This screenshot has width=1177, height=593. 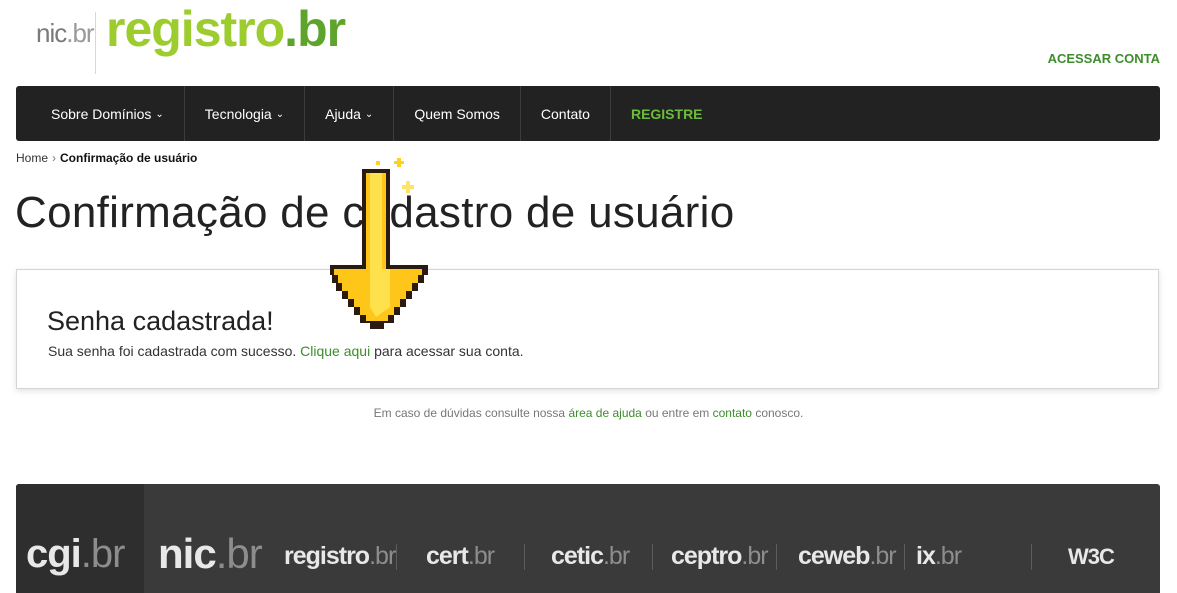 I want to click on arrow-down-icon, so click(x=379, y=243).